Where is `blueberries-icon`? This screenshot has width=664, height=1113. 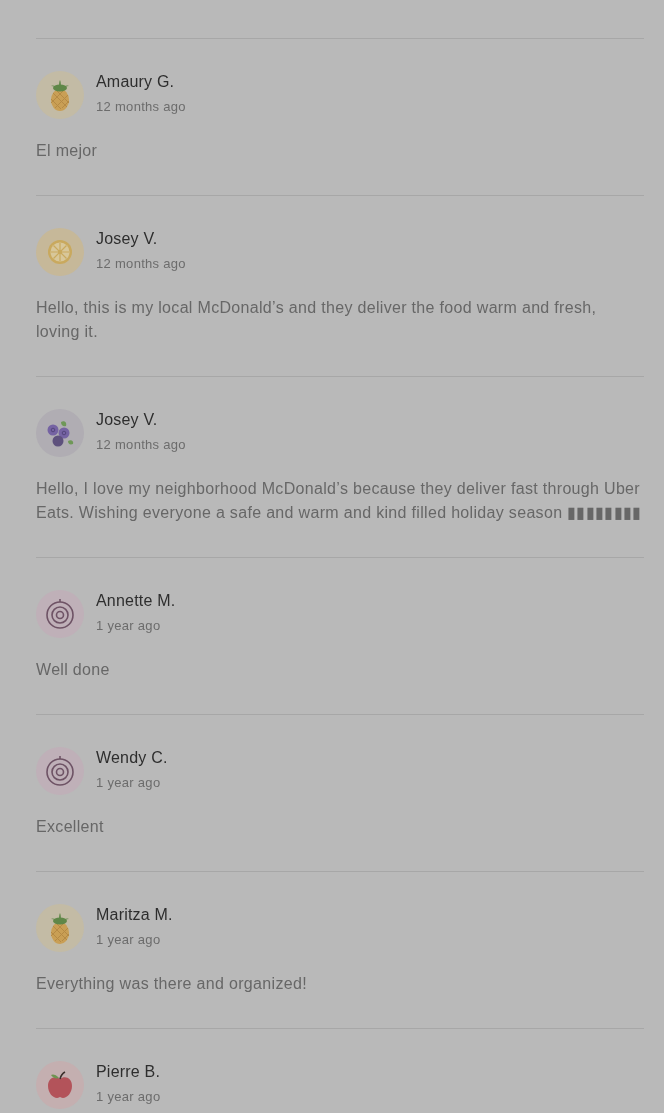 blueberries-icon is located at coordinates (60, 433).